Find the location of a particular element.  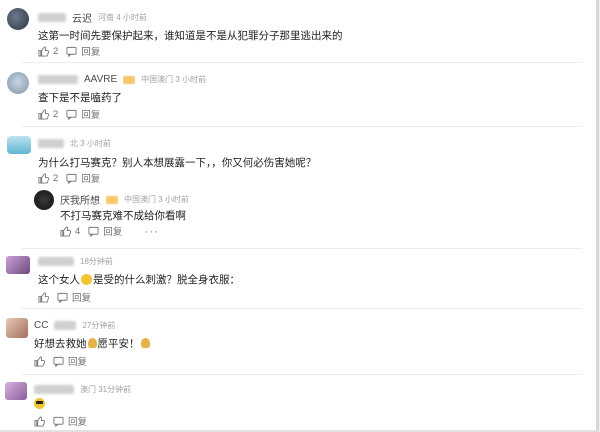

reply-header: 厌我所想 中国澳门 3 小时前 is located at coordinates (124, 199).